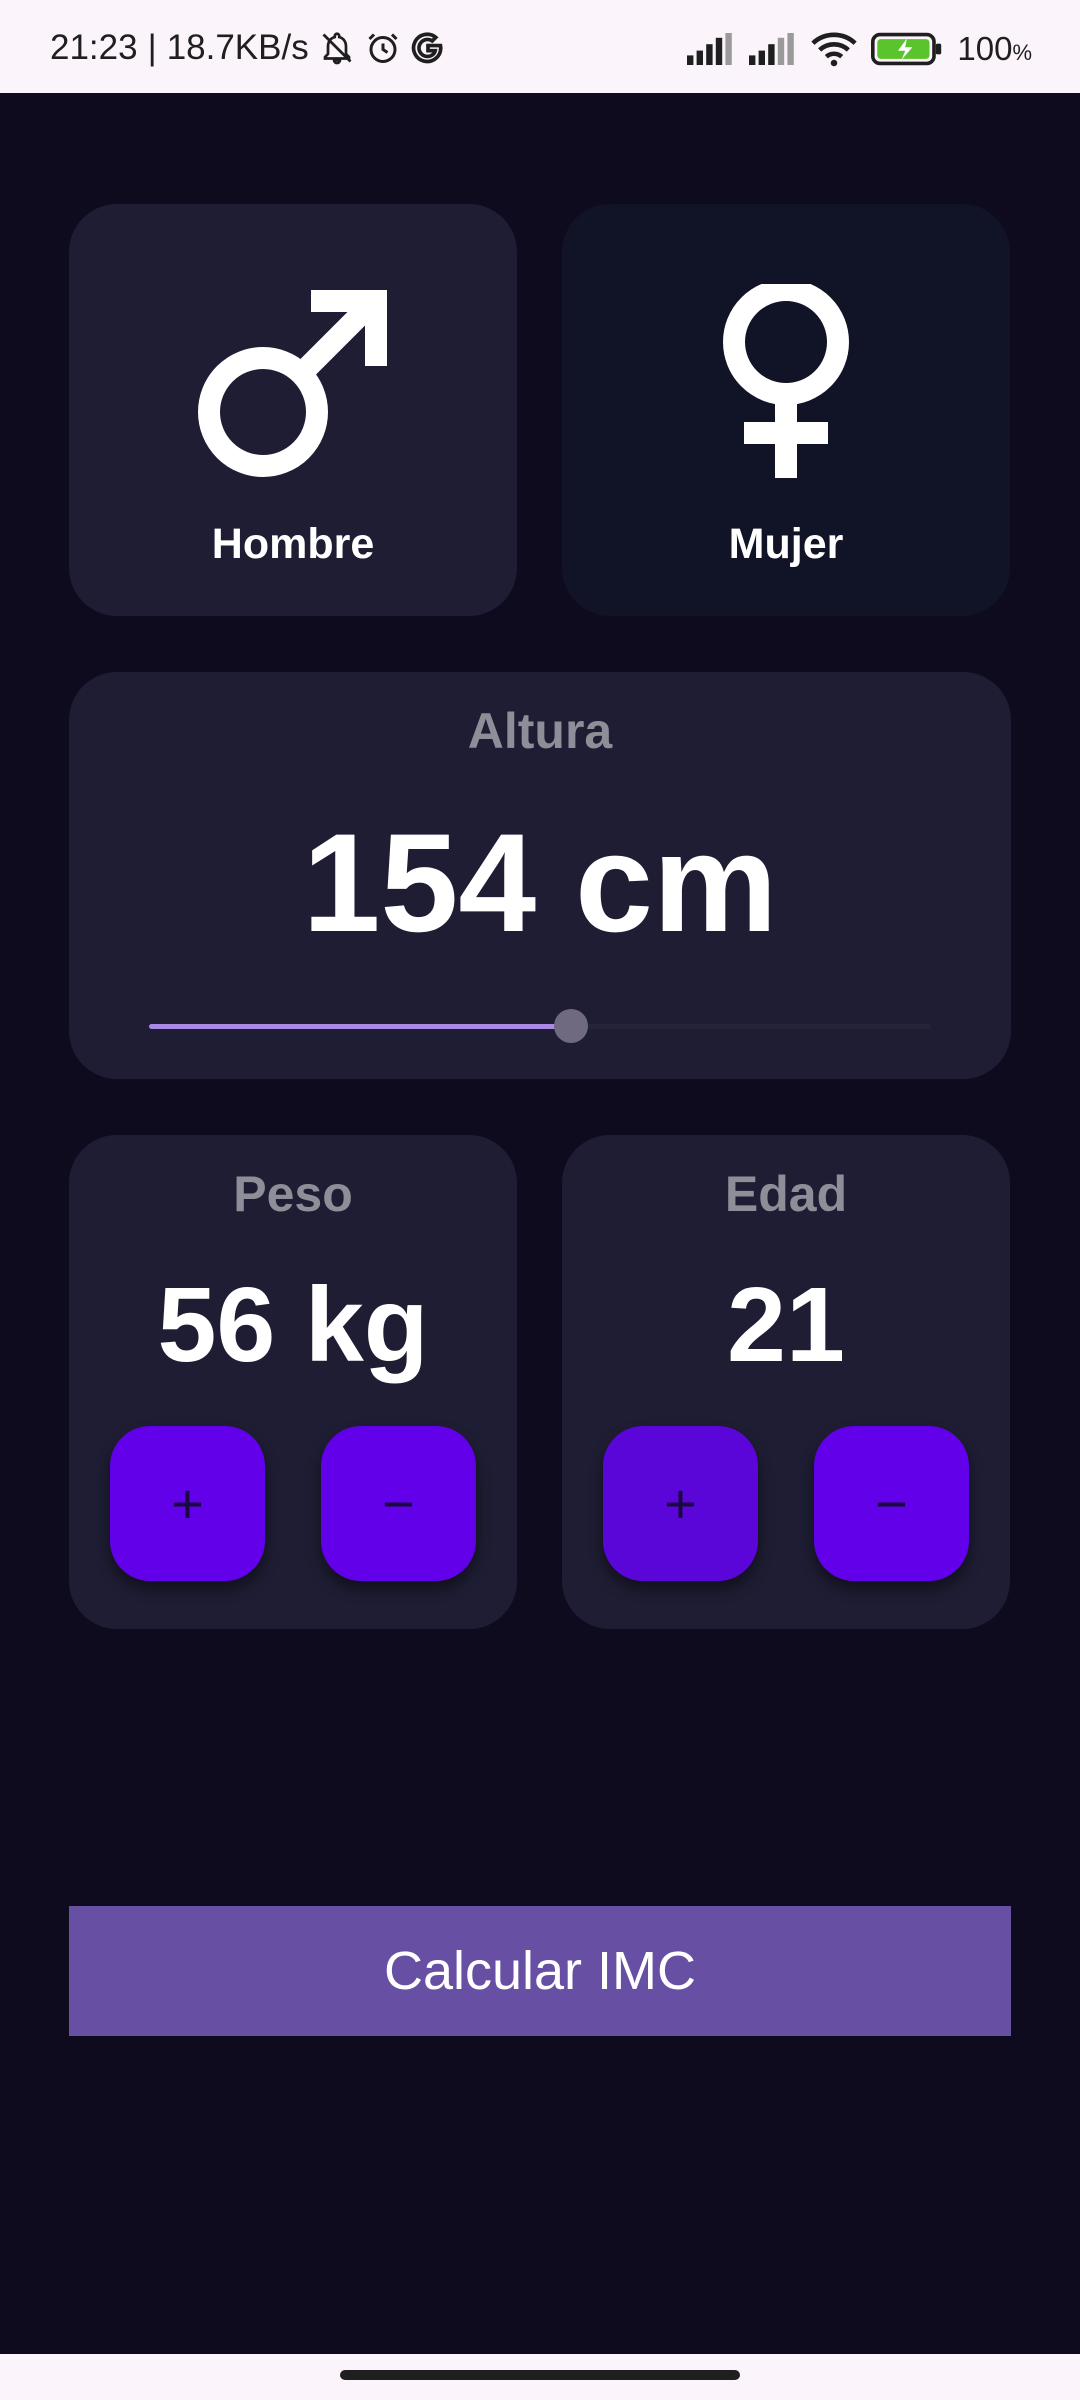  I want to click on male-icon, so click(292, 383).